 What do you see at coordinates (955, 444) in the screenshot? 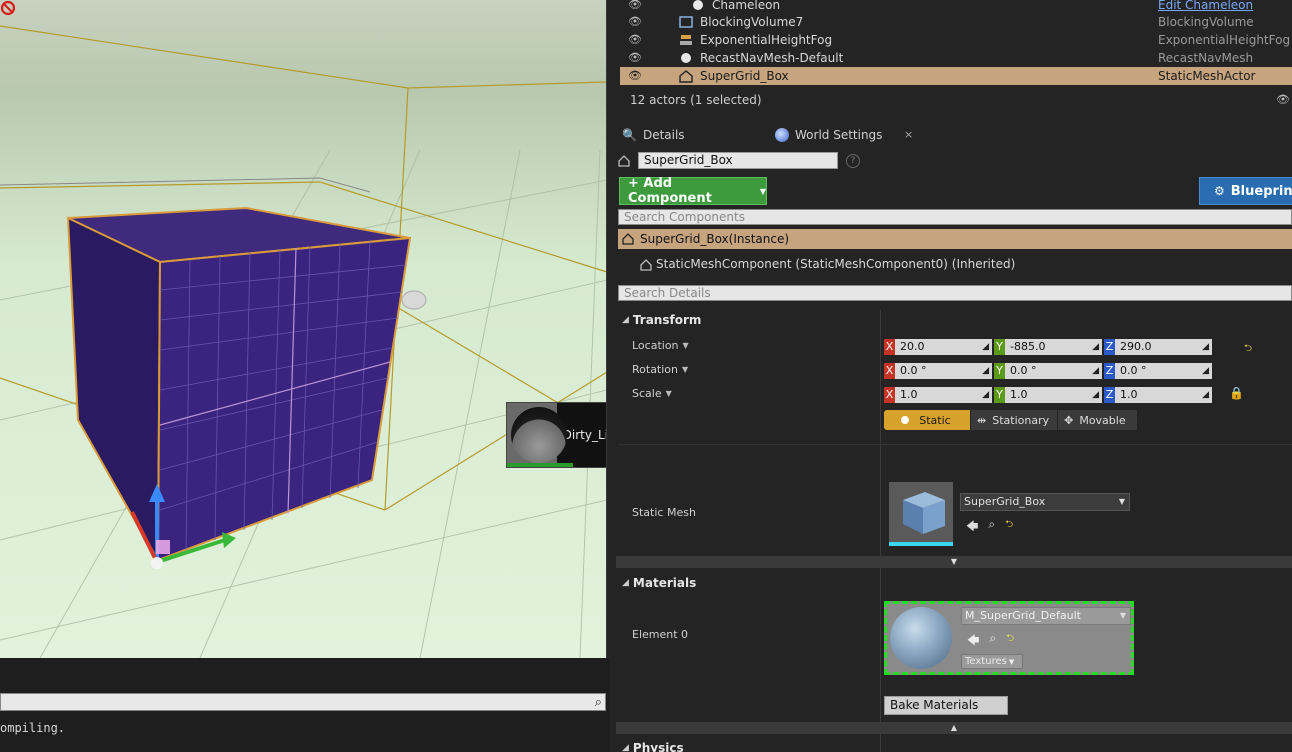
I see `separator` at bounding box center [955, 444].